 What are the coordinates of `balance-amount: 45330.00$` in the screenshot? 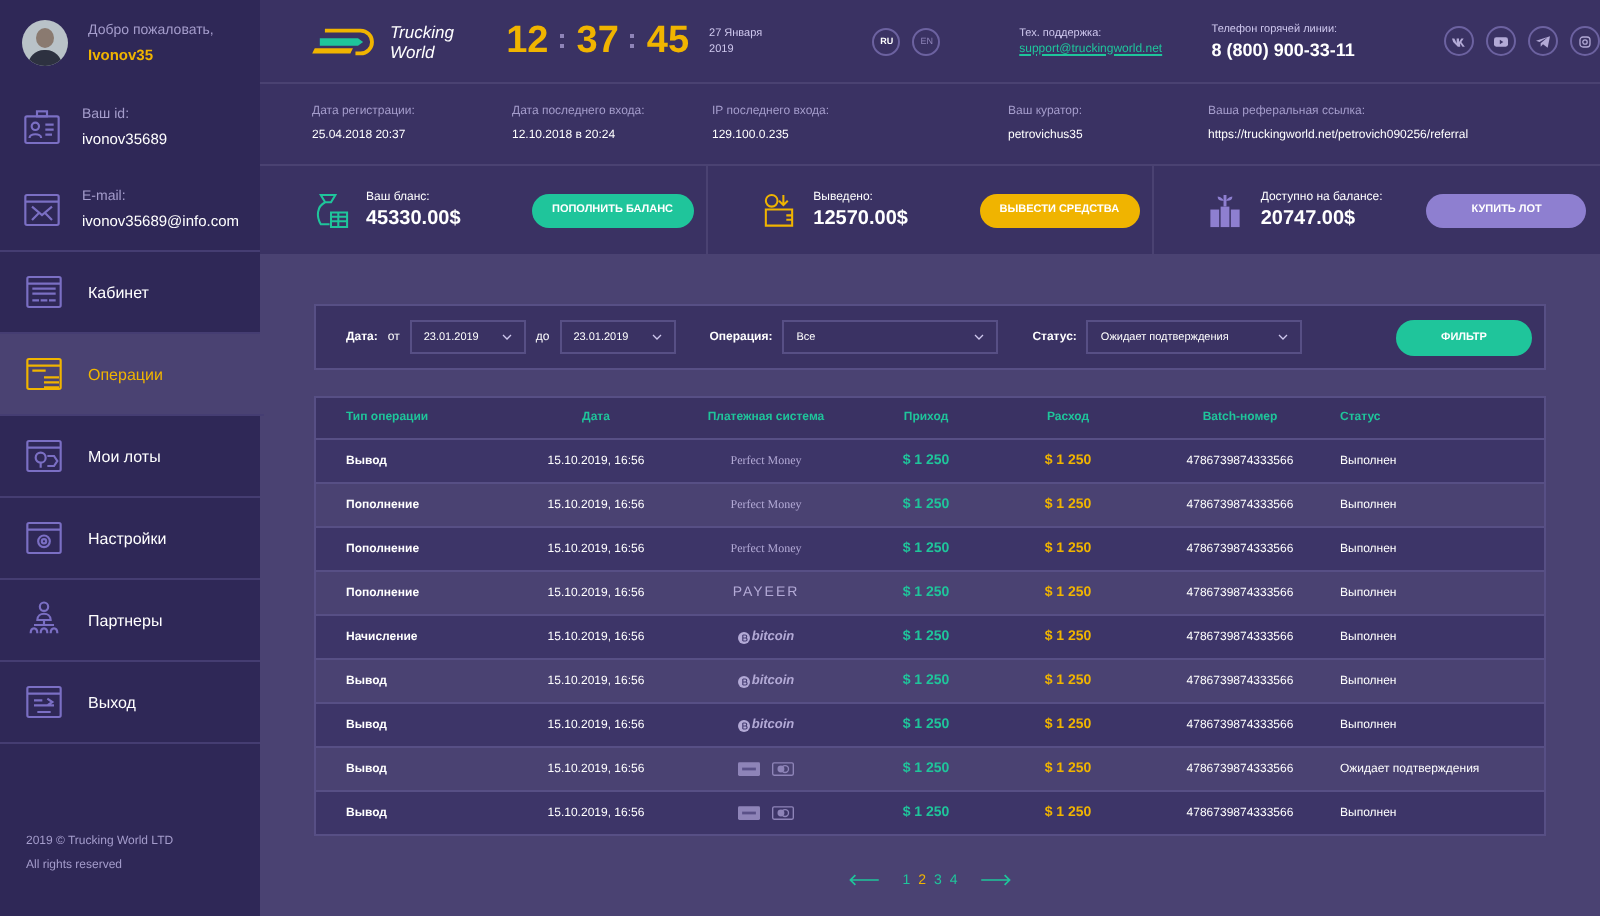 It's located at (414, 218).